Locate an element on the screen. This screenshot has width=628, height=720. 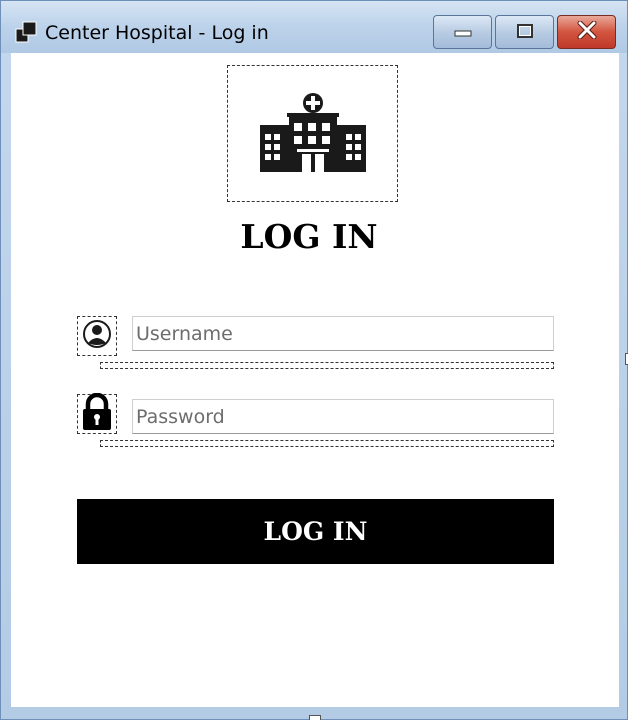
lock-icon is located at coordinates (97, 413).